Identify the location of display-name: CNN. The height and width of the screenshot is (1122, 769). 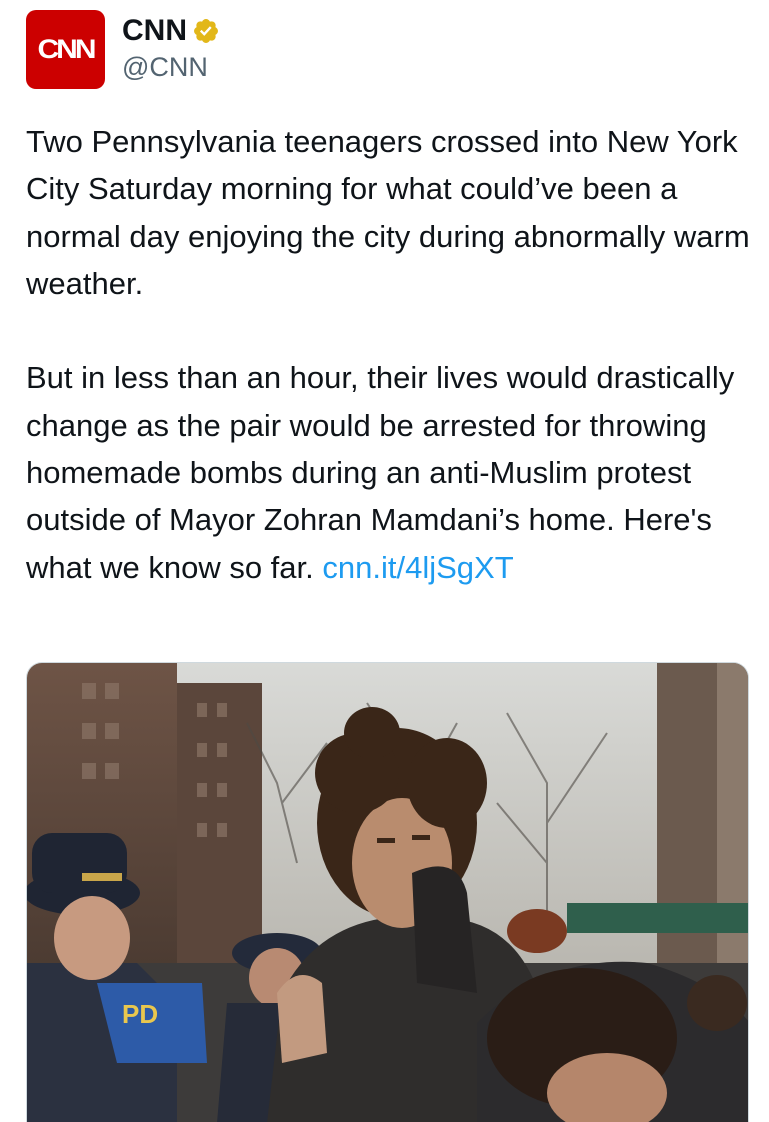
(154, 31).